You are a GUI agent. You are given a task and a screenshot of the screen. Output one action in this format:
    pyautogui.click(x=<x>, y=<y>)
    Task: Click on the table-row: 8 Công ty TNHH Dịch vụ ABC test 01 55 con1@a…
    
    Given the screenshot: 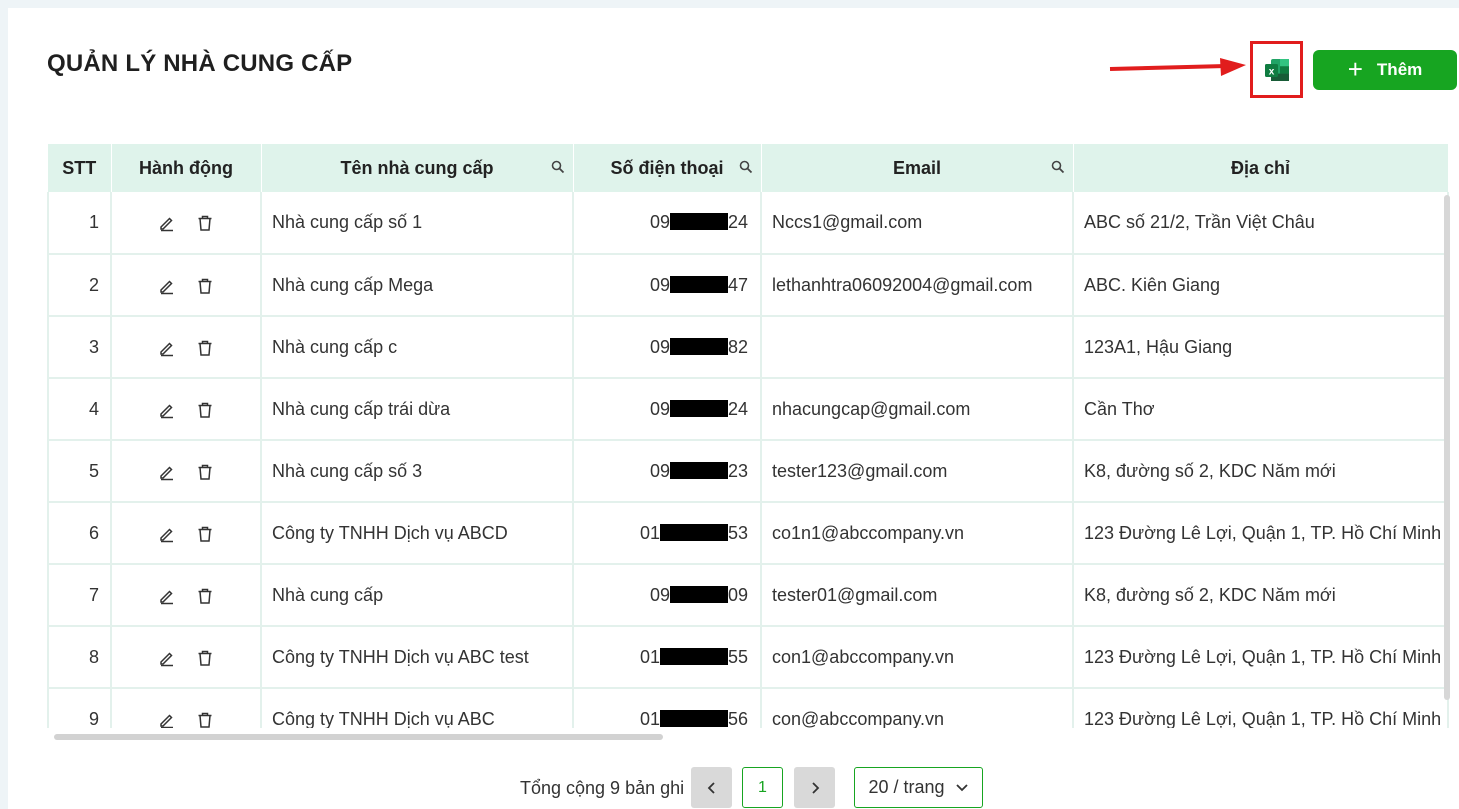 What is the action you would take?
    pyautogui.click(x=748, y=657)
    